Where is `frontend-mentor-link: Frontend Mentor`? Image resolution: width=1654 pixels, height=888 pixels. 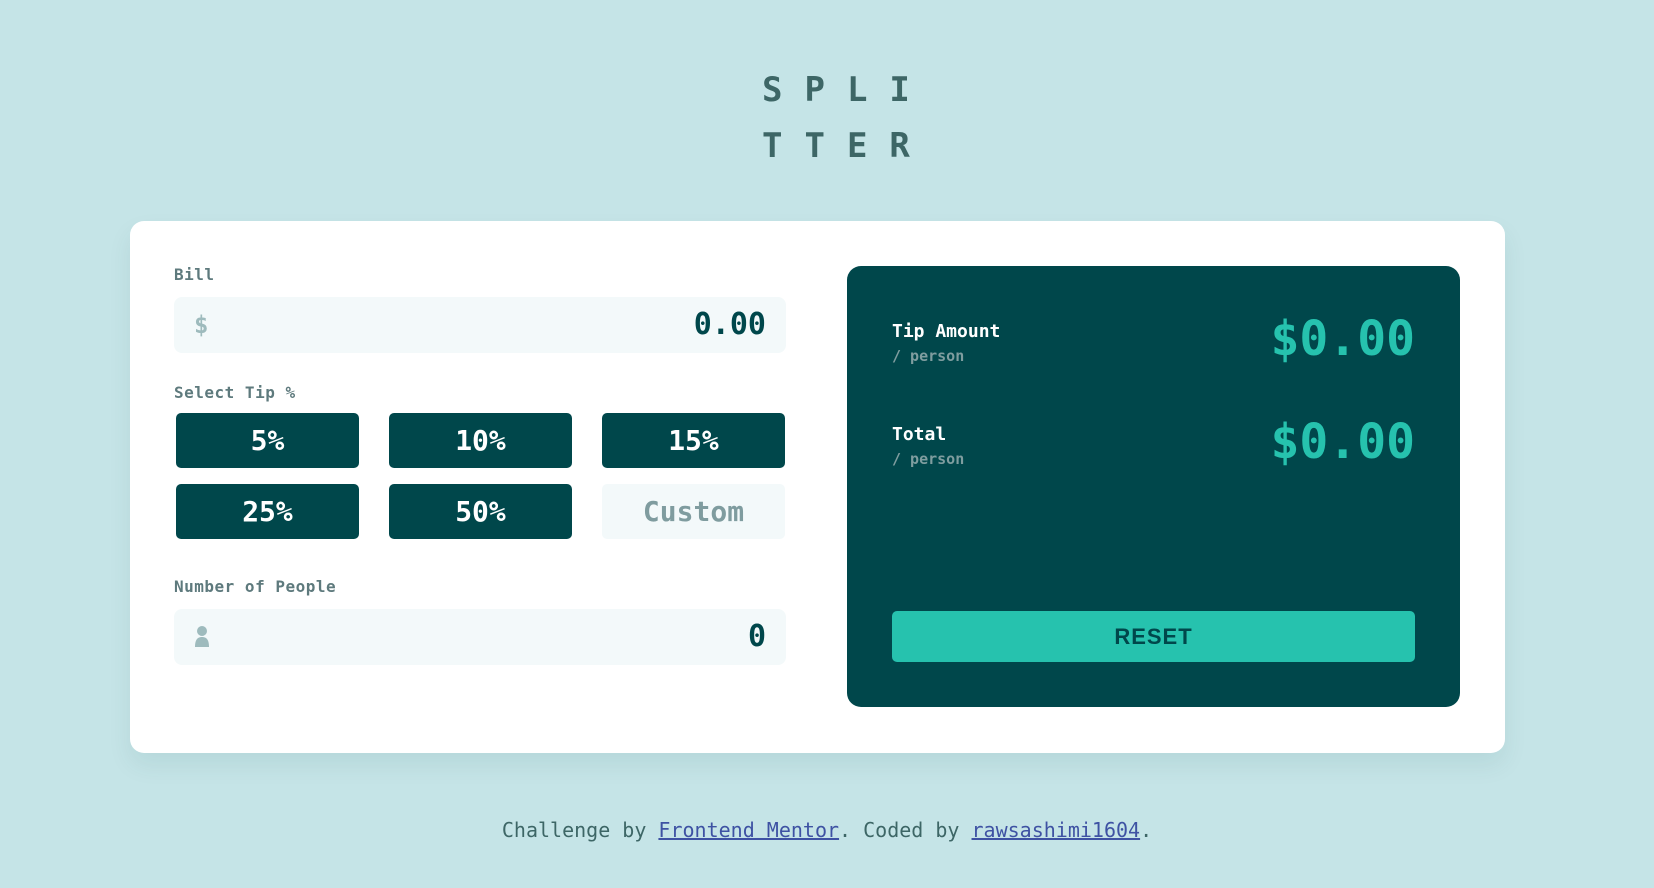
frontend-mentor-link: Frontend Mentor is located at coordinates (748, 830).